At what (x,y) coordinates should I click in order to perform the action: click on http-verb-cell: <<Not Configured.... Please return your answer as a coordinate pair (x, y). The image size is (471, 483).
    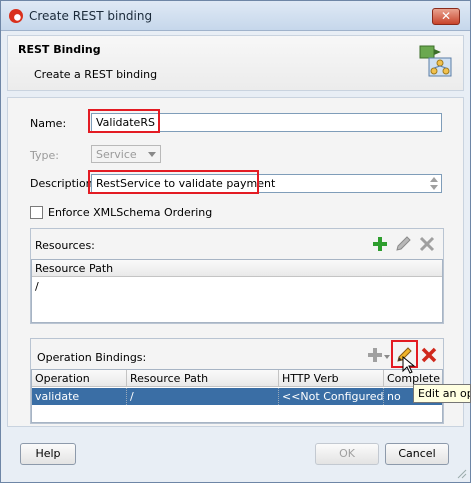
    Looking at the image, I should click on (331, 396).